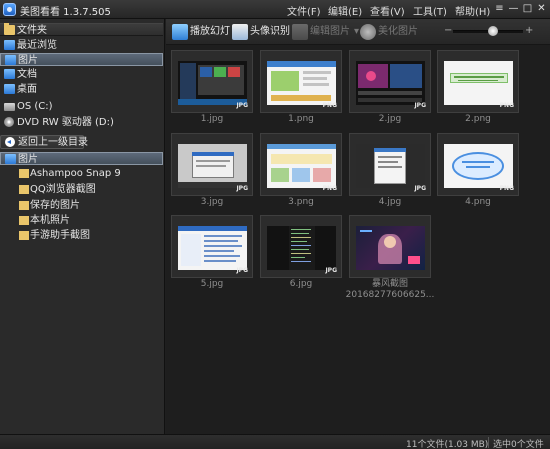  Describe the element at coordinates (356, 32) in the screenshot. I see `chevron-down-icon: ▾` at that location.